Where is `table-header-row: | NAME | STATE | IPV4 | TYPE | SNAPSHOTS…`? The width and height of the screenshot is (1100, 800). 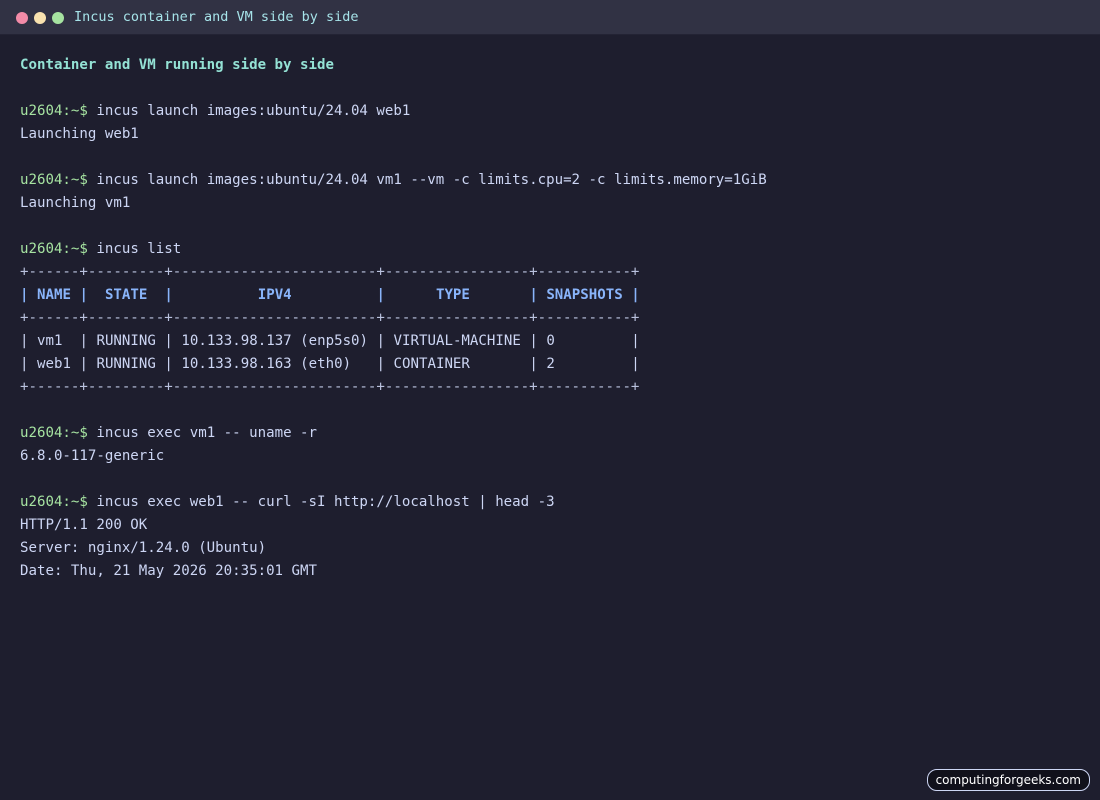 table-header-row: | NAME | STATE | IPV4 | TYPE | SNAPSHOTS… is located at coordinates (393, 295).